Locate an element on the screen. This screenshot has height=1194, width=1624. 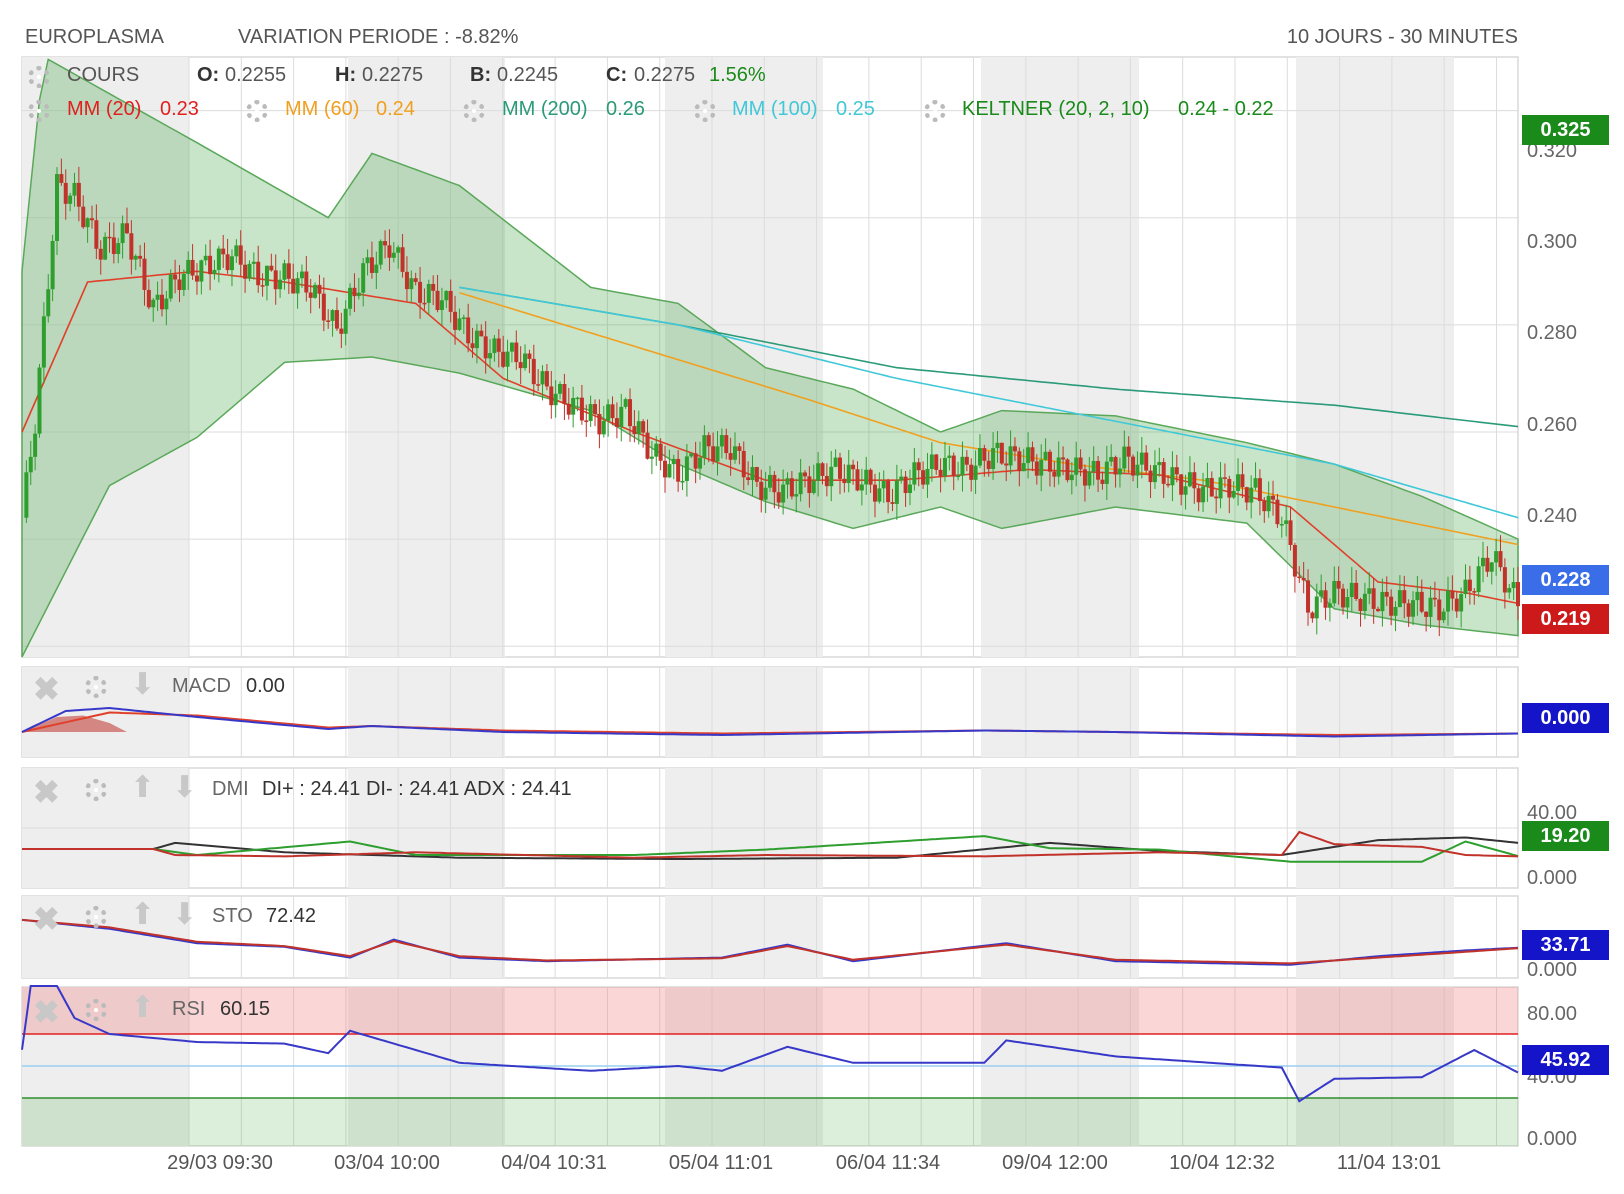
macd-settings-icon is located at coordinates (96, 687).